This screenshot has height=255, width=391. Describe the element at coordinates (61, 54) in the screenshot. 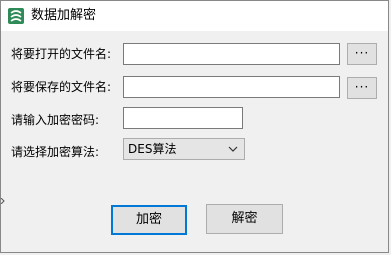

I see `open-file-label: 将要打开的文件名:` at that location.